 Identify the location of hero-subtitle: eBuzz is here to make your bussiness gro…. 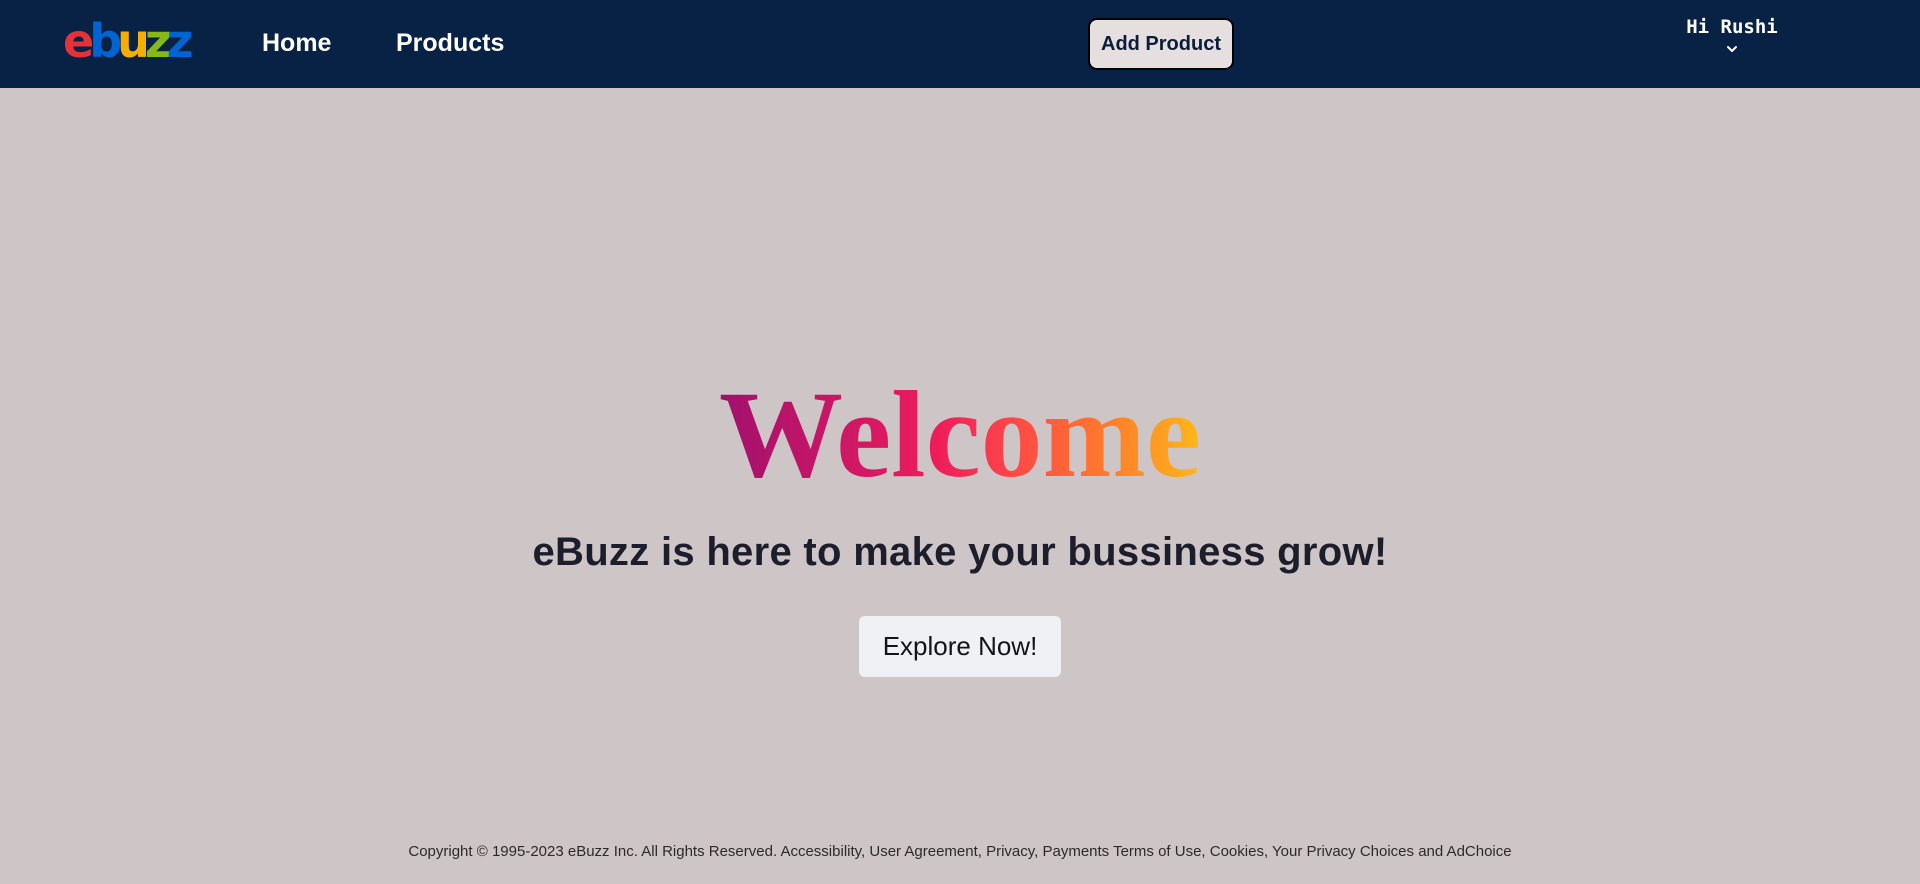
(960, 552).